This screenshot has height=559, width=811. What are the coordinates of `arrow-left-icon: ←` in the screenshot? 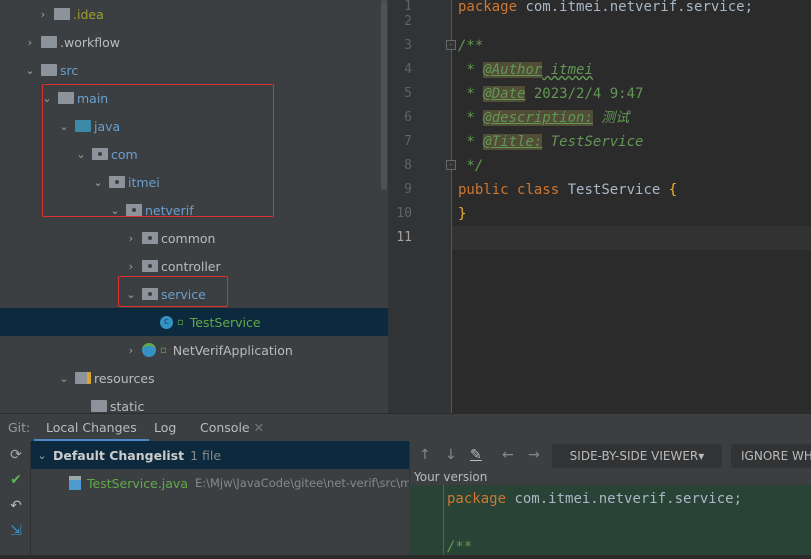 It's located at (508, 455).